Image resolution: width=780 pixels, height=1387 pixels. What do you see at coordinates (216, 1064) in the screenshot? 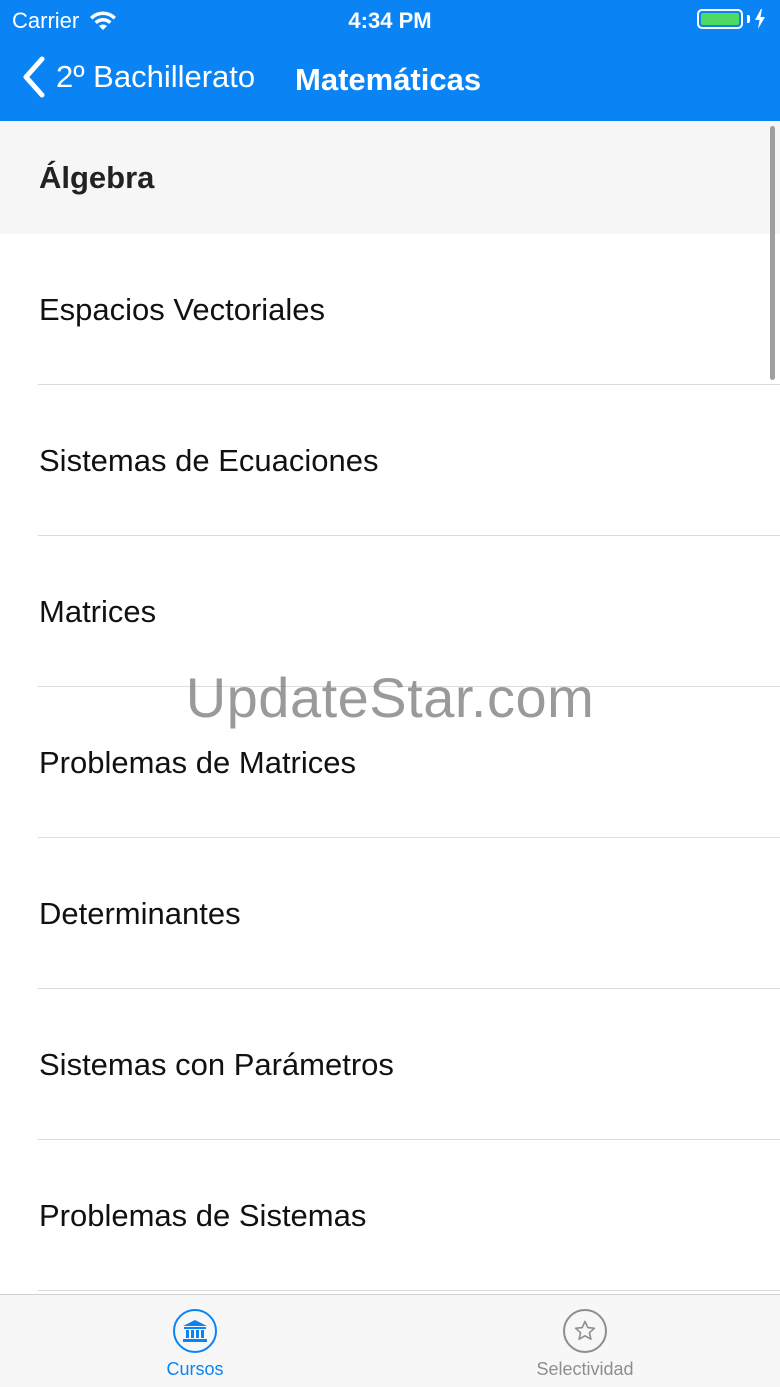
I see `list-item-label: Sistemas con Parámetros` at bounding box center [216, 1064].